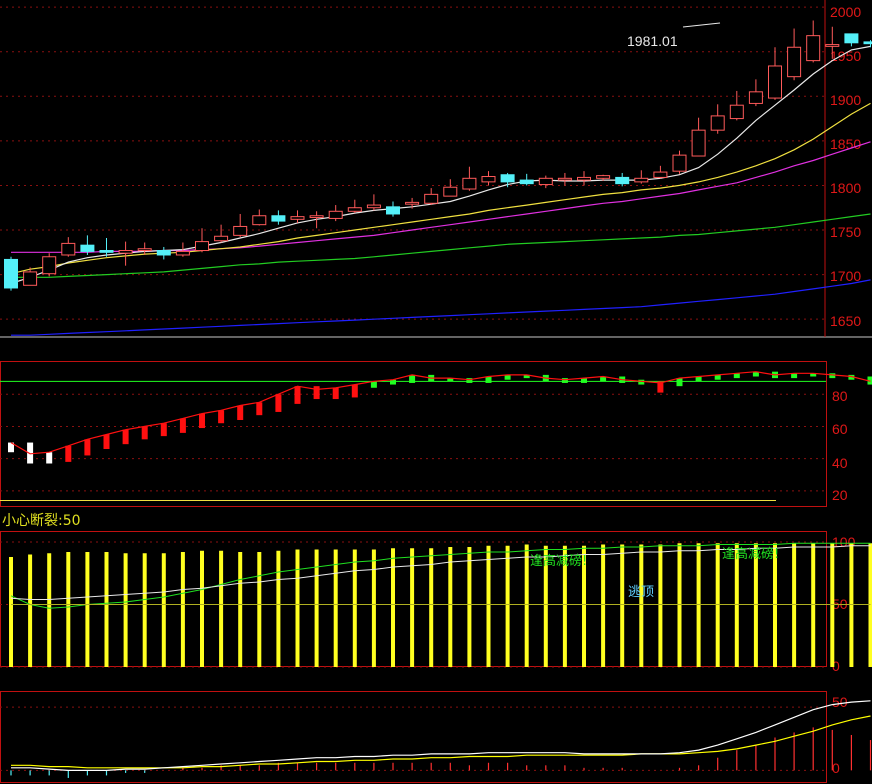 The width and height of the screenshot is (872, 784). What do you see at coordinates (652, 41) in the screenshot?
I see `high-price-label: 1981.01` at bounding box center [652, 41].